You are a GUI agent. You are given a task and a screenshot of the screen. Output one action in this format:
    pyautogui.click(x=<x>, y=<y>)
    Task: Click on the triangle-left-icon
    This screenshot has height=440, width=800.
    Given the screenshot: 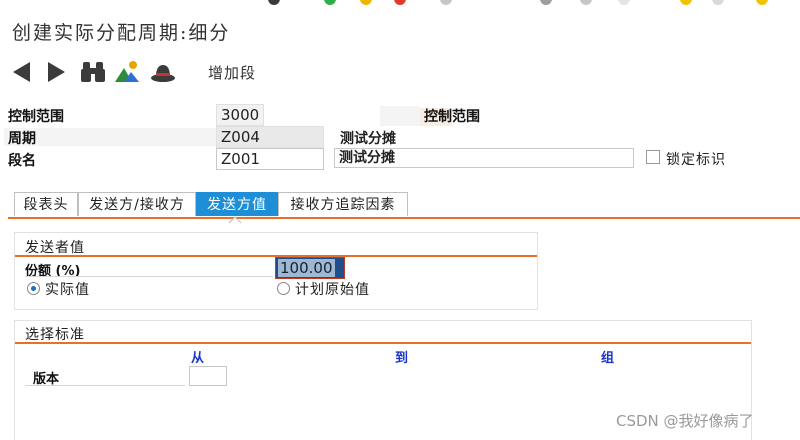 What is the action you would take?
    pyautogui.click(x=21, y=72)
    